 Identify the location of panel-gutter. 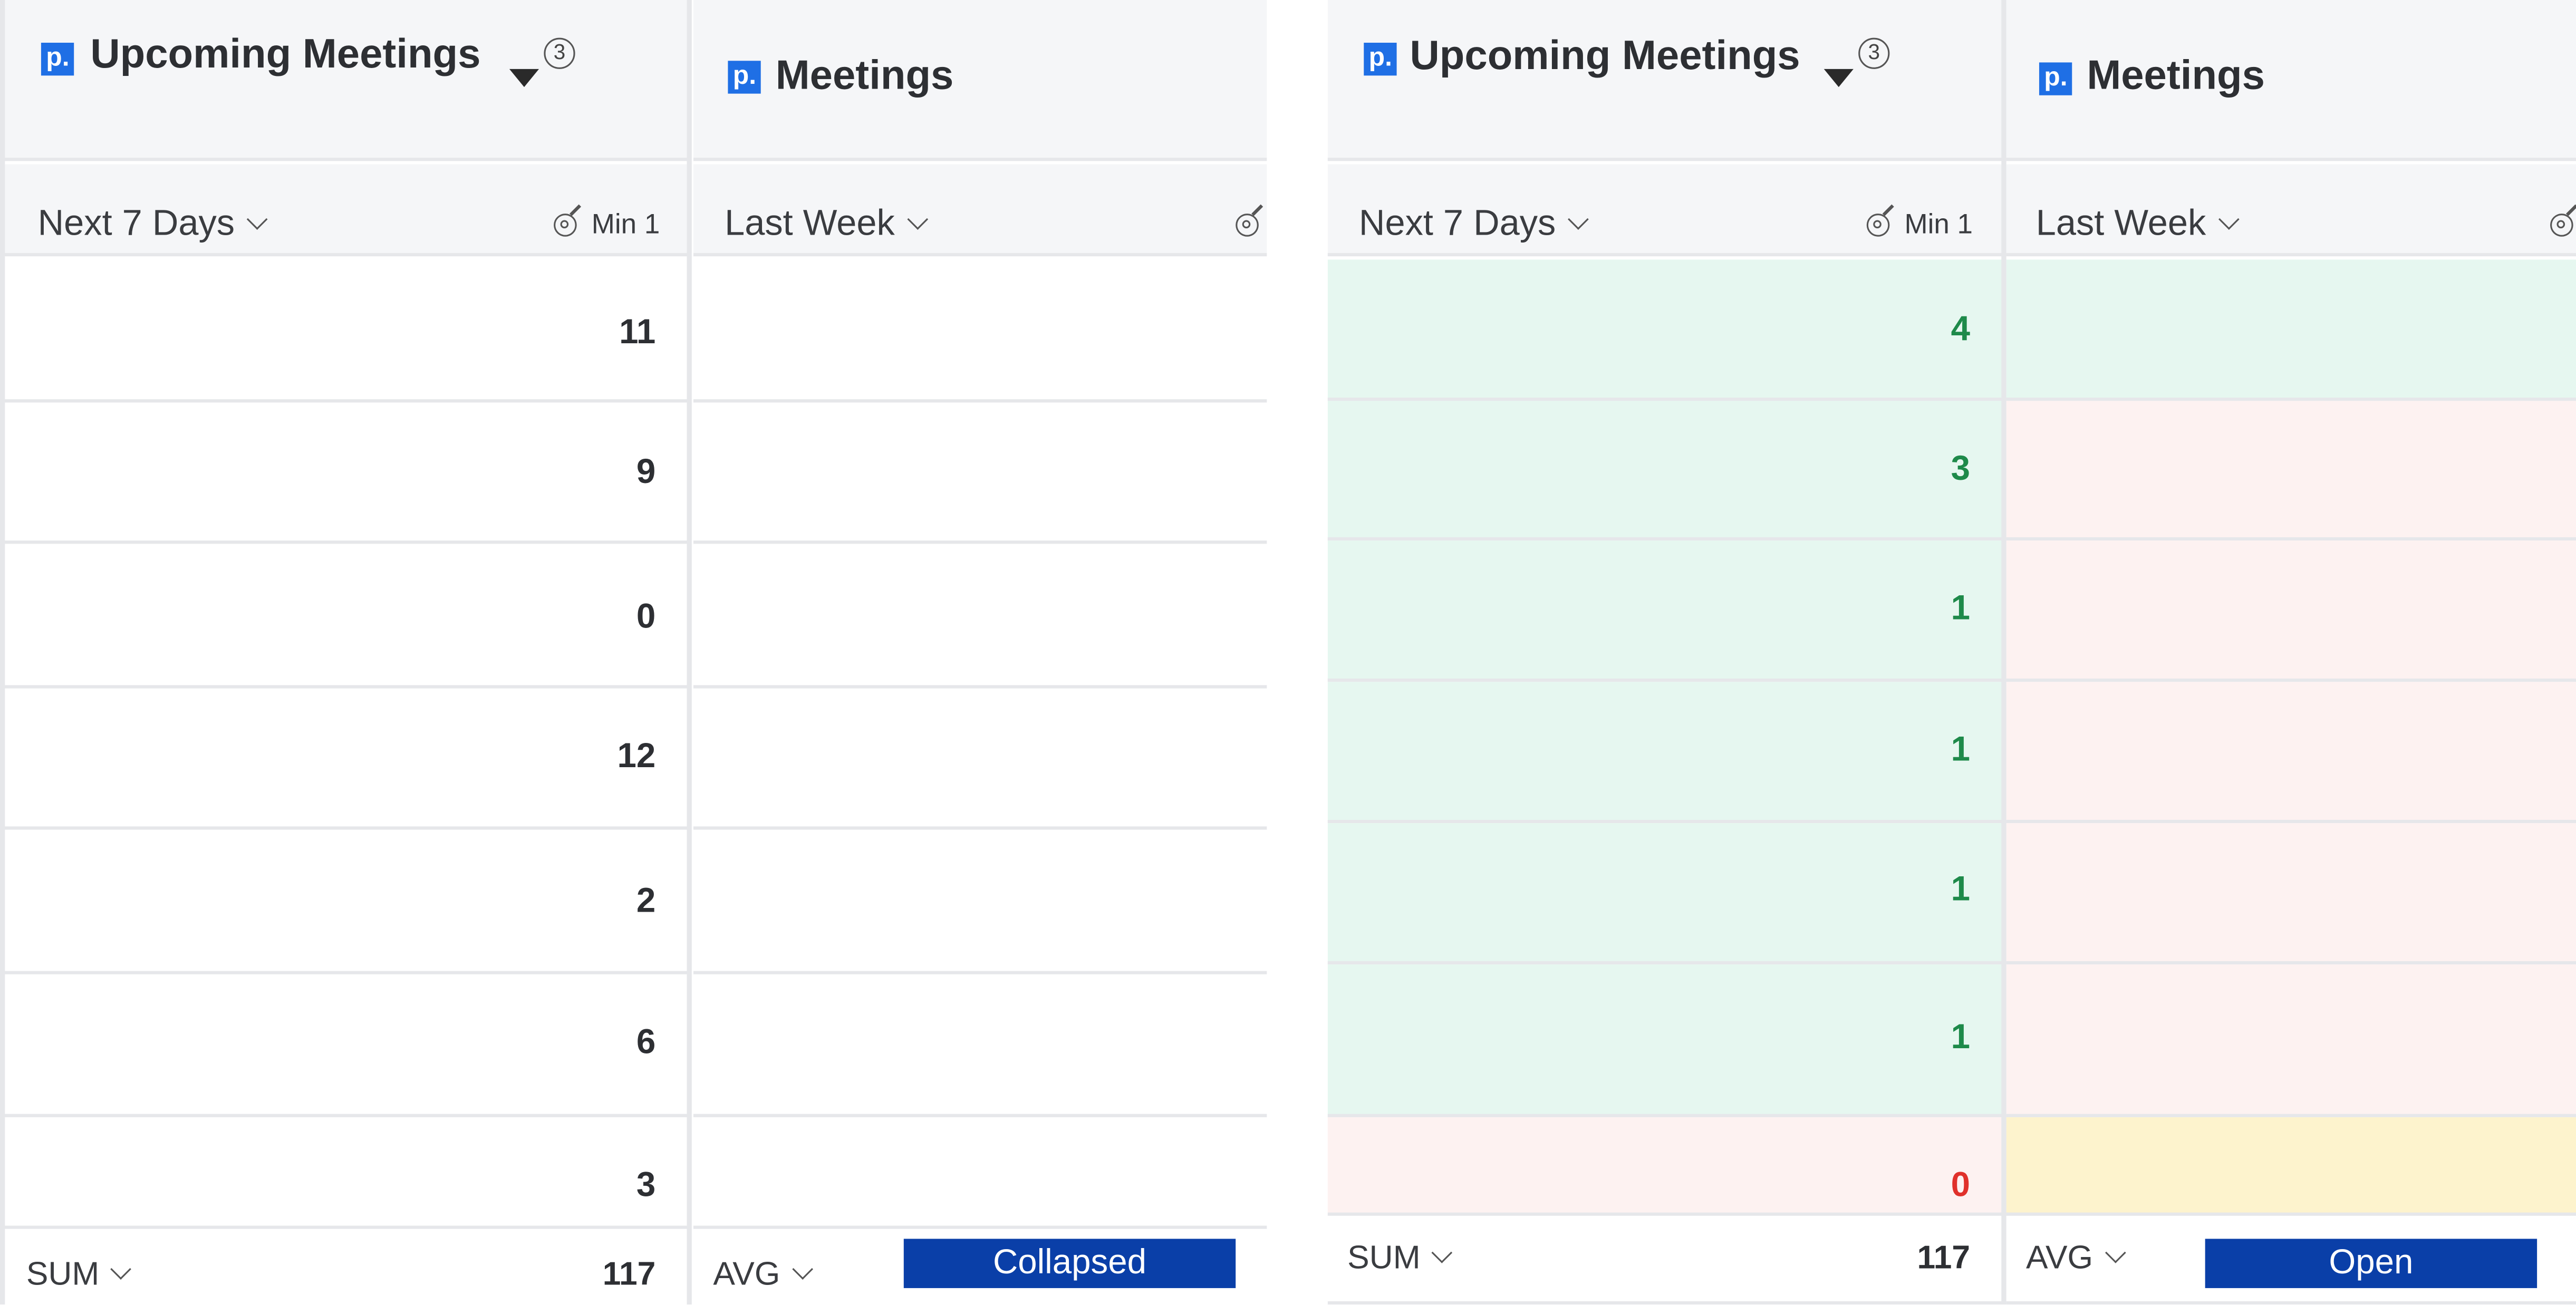
(1297, 652).